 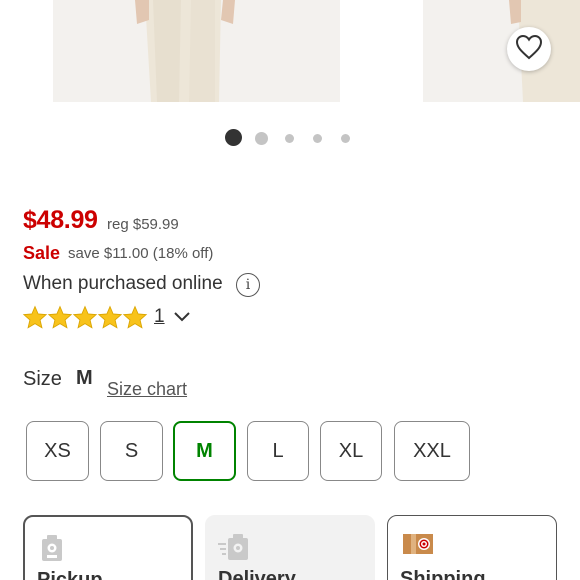 I want to click on size-option-xs: XS, so click(x=57, y=451).